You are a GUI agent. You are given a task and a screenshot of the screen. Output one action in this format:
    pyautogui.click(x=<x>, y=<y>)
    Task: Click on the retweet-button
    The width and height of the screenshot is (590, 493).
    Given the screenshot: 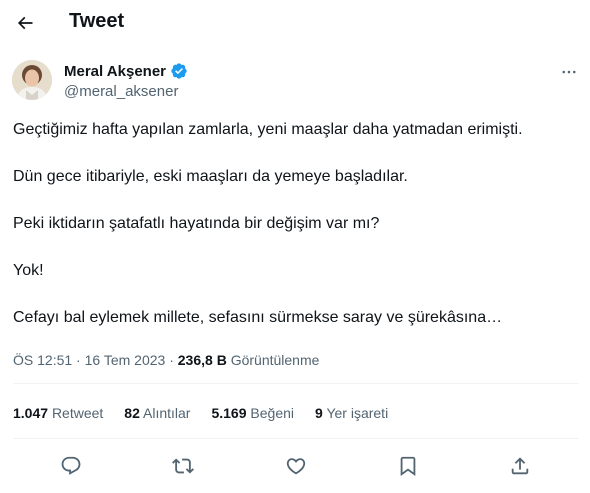 What is the action you would take?
    pyautogui.click(x=183, y=466)
    